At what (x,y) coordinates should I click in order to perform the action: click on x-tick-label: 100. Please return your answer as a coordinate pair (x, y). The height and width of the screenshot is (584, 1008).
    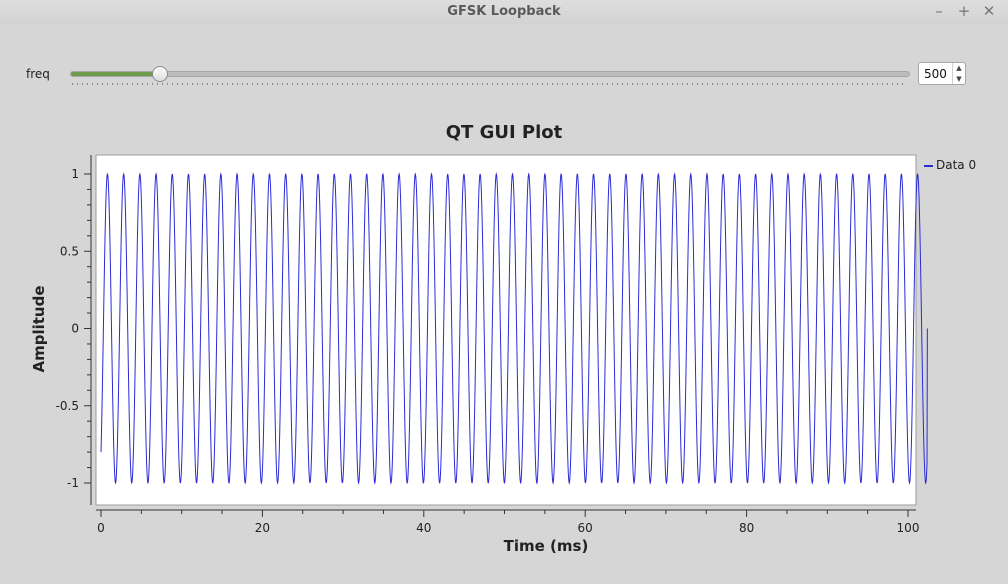
    Looking at the image, I should click on (908, 528).